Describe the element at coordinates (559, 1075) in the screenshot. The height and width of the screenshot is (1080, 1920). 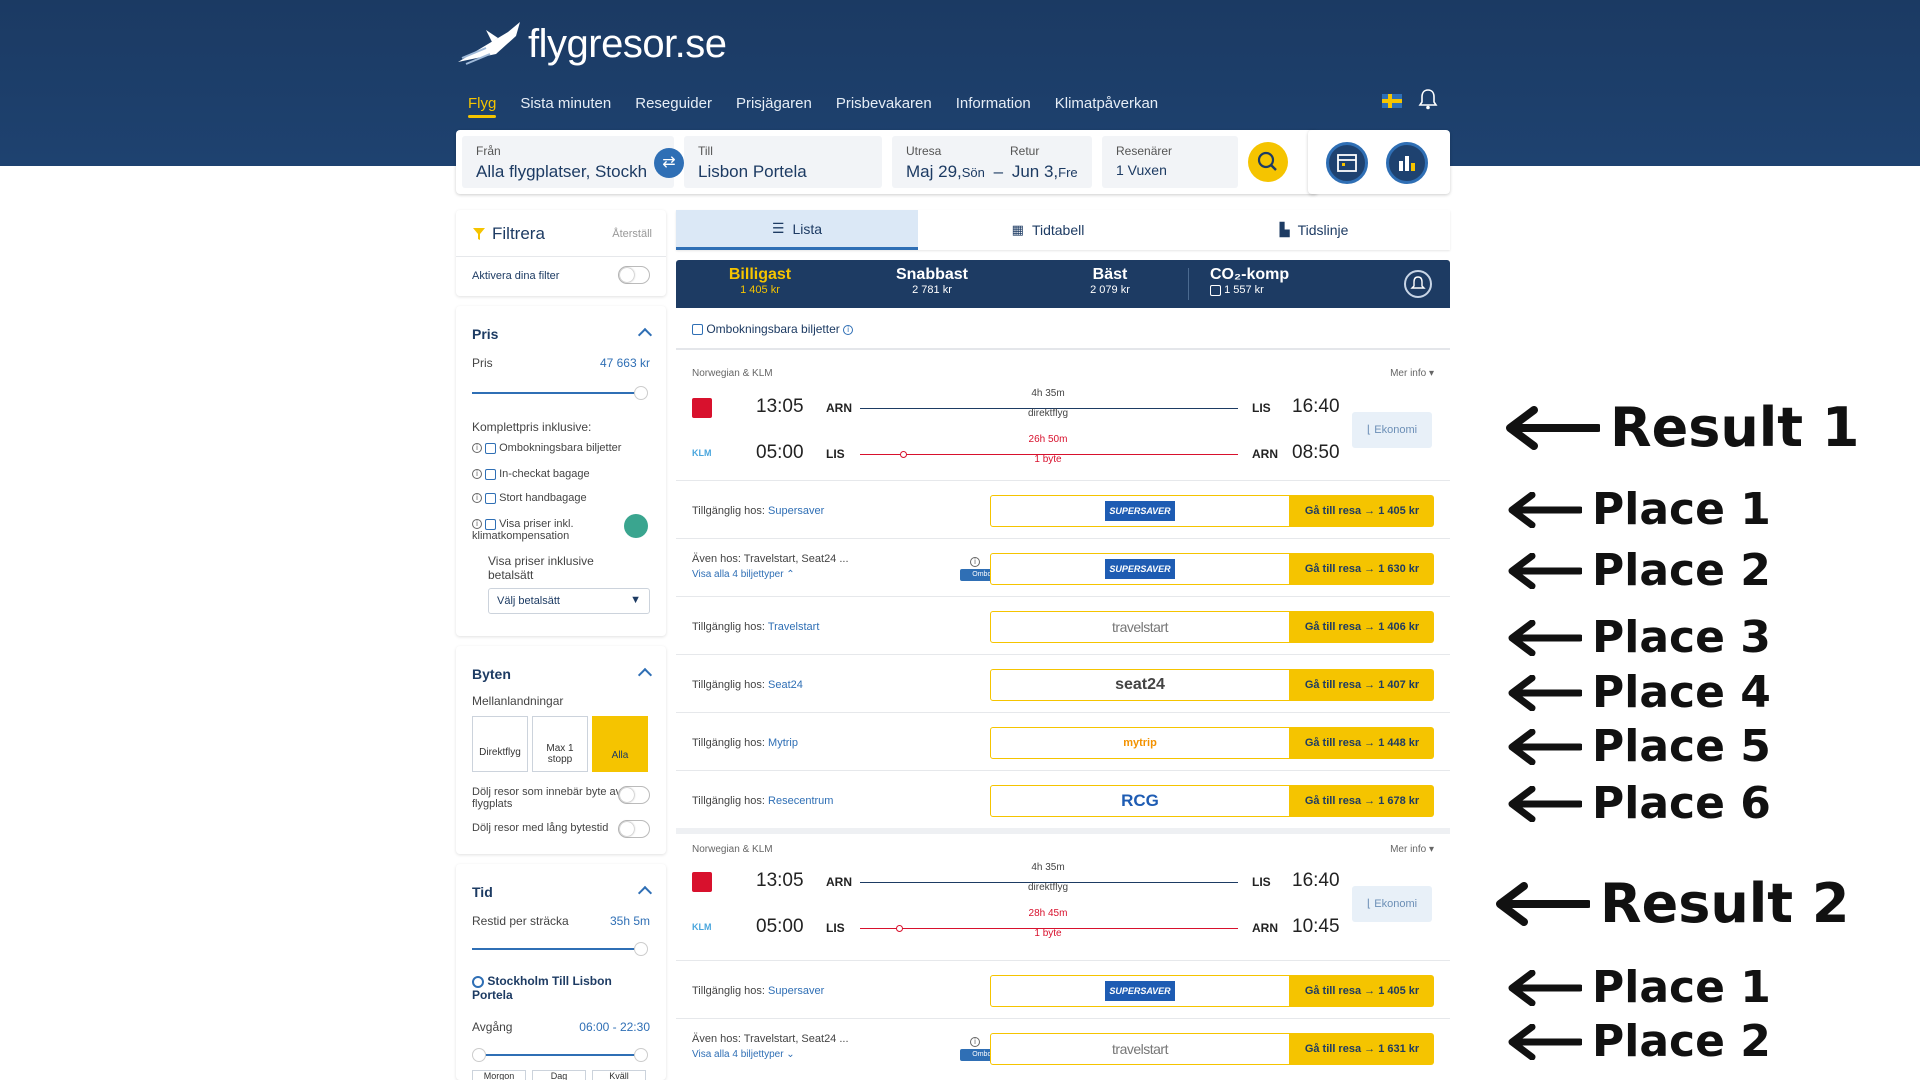
I see `time-day-button: Dag` at that location.